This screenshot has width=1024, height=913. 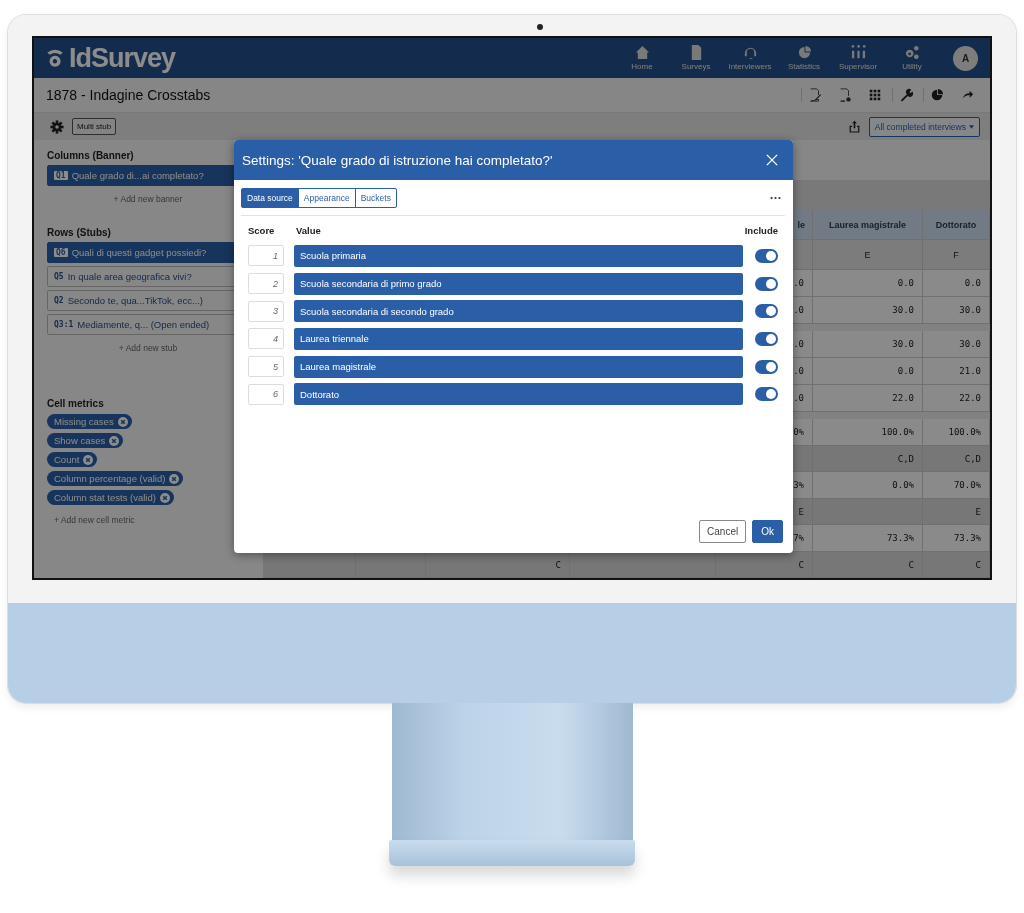 What do you see at coordinates (518, 255) in the screenshot?
I see `value-label: Scuola primaria` at bounding box center [518, 255].